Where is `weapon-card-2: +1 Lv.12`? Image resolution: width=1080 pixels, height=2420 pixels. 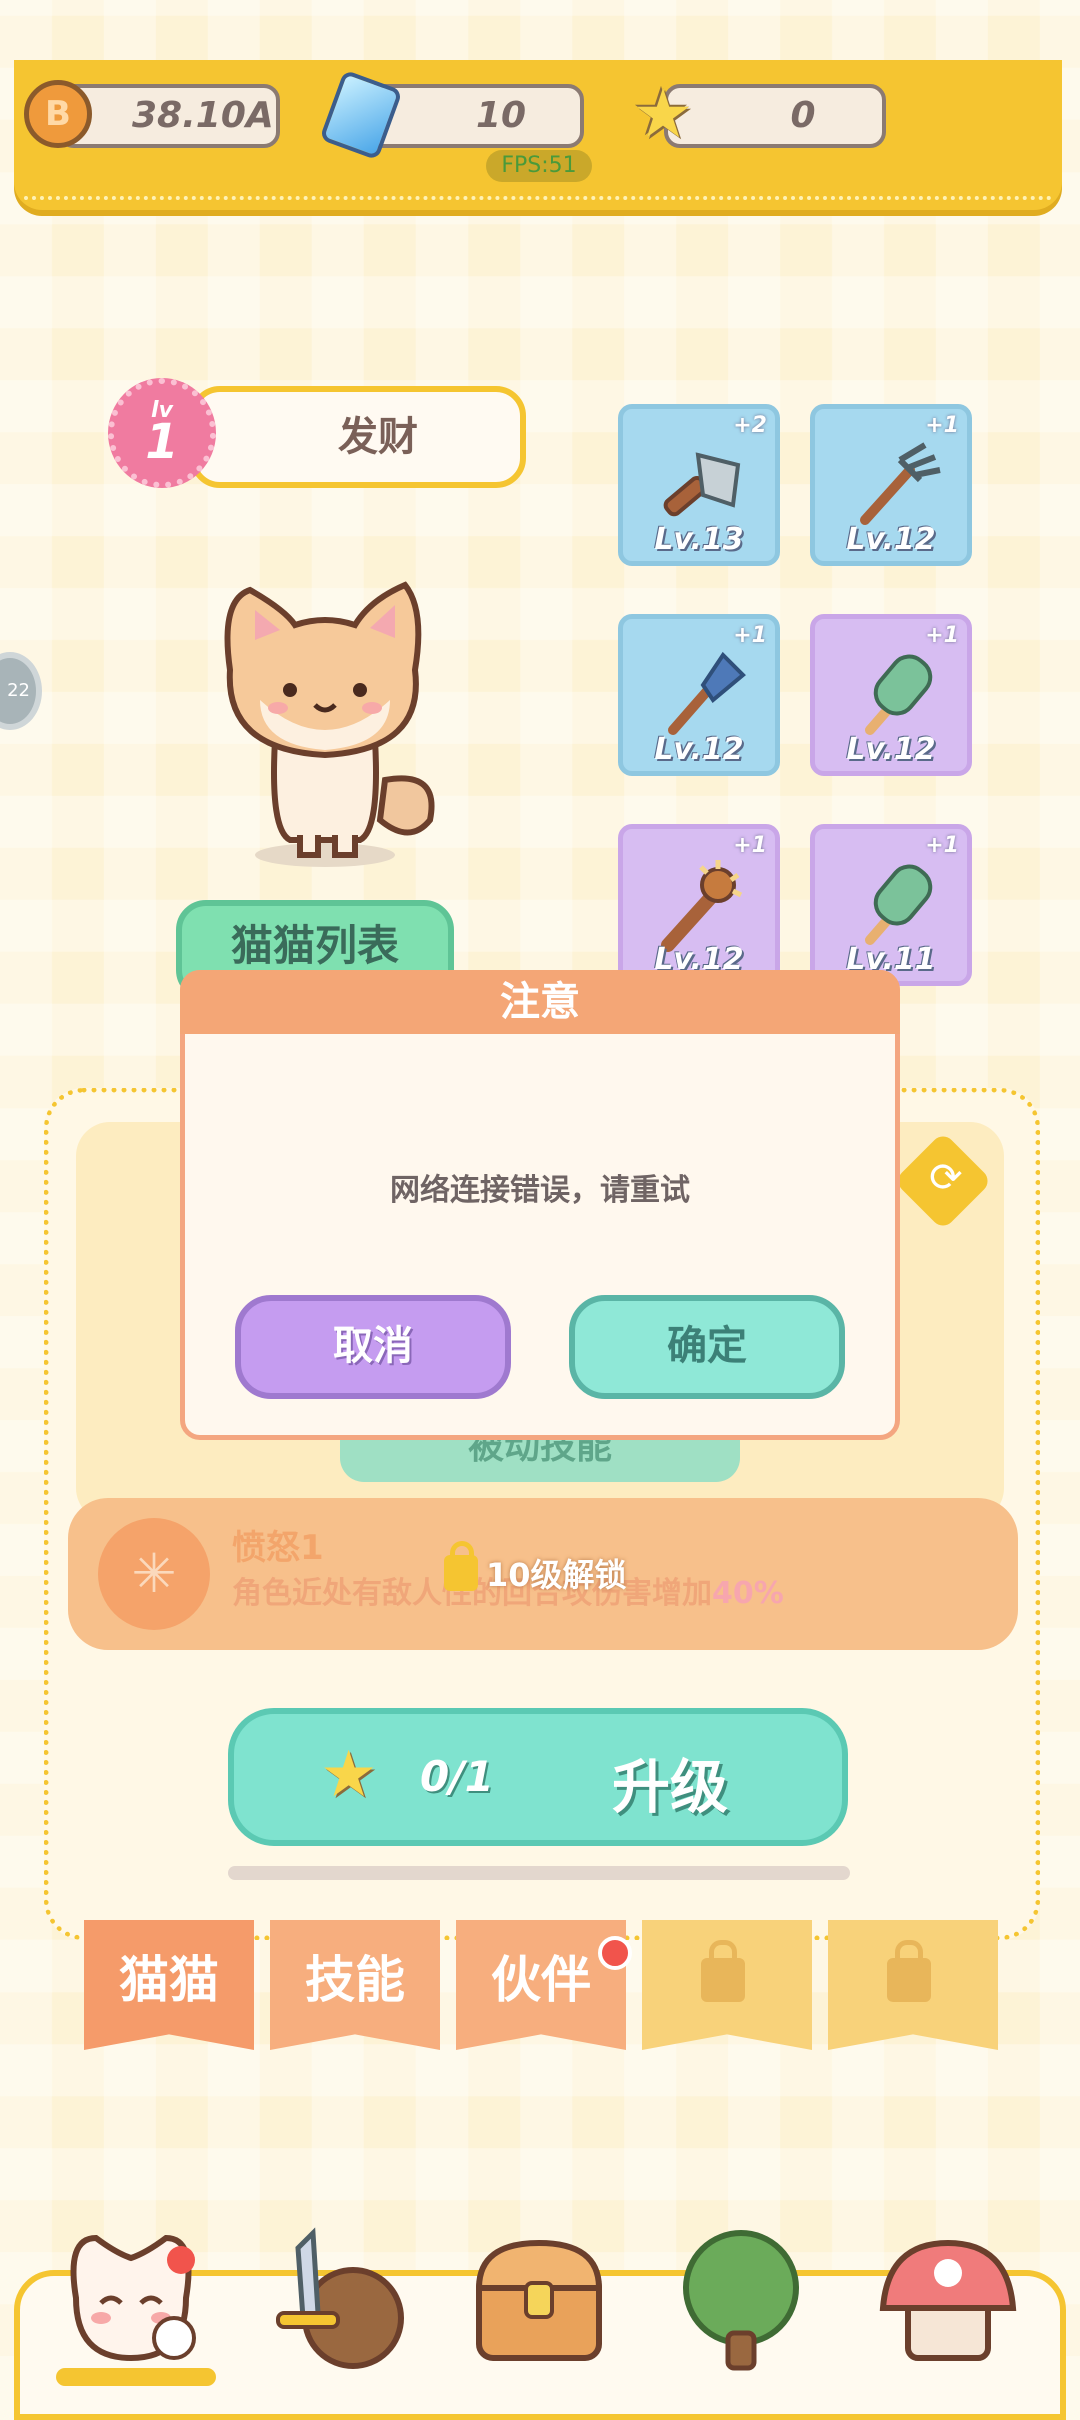
weapon-card-2: +1 Lv.12 is located at coordinates (891, 485).